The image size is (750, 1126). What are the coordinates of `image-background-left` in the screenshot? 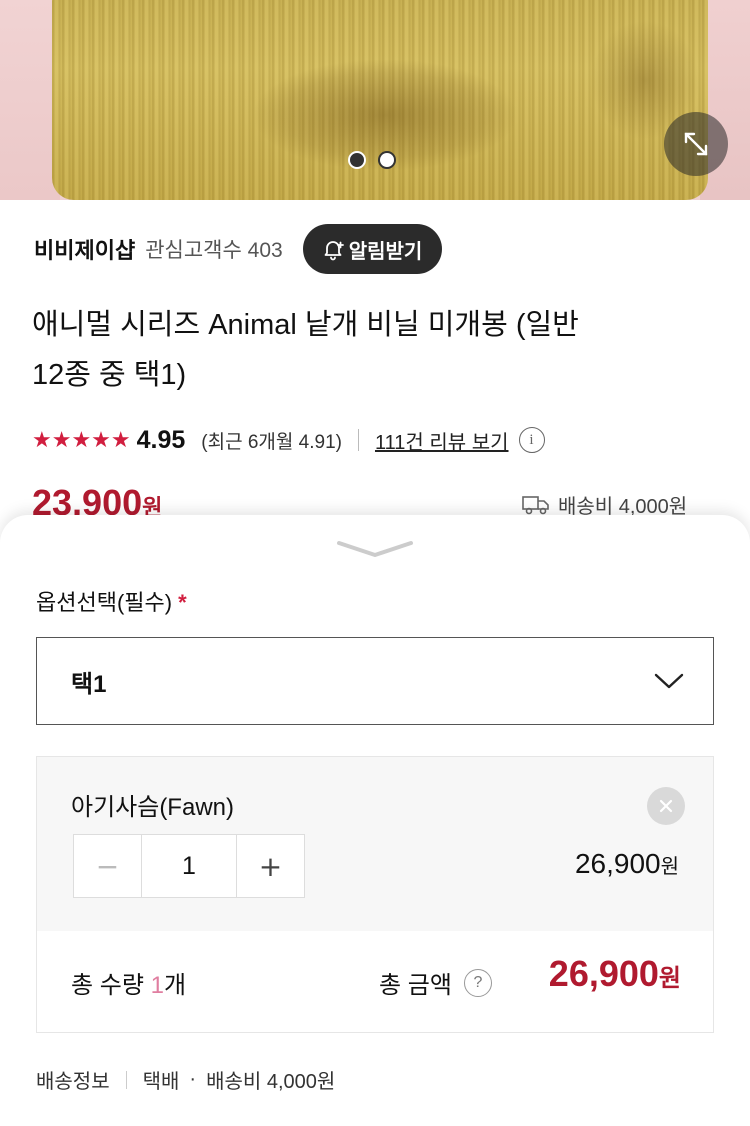 It's located at (30, 100).